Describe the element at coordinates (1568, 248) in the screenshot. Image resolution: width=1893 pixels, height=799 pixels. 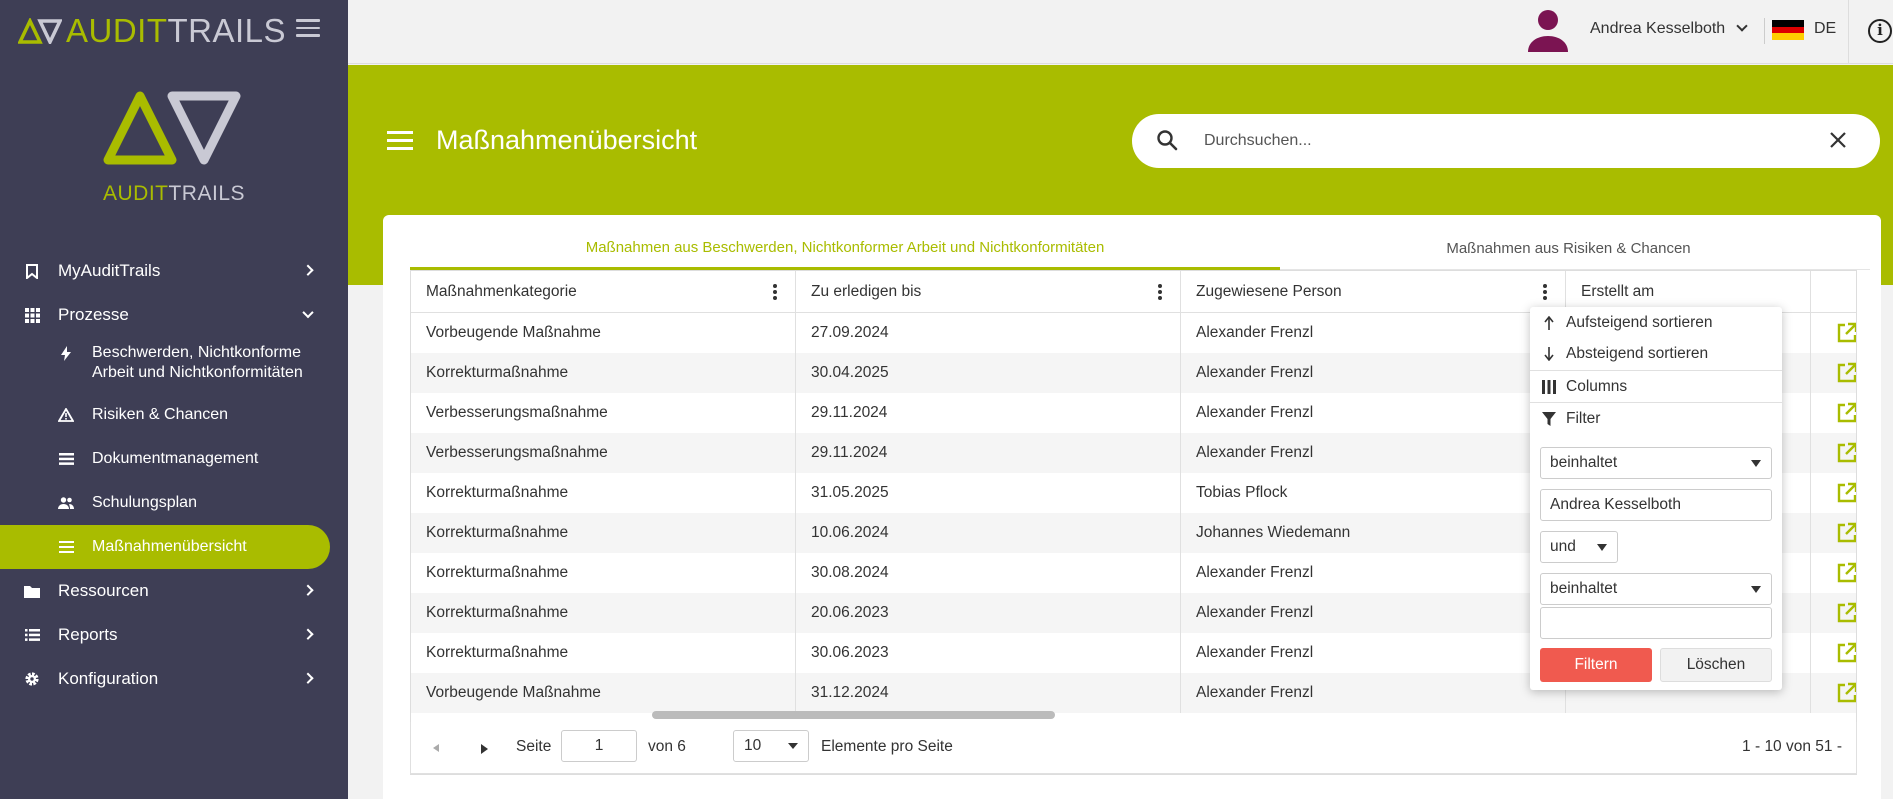
I see `tab-risiken: Maßnahmen aus Risiken & Chancen` at that location.